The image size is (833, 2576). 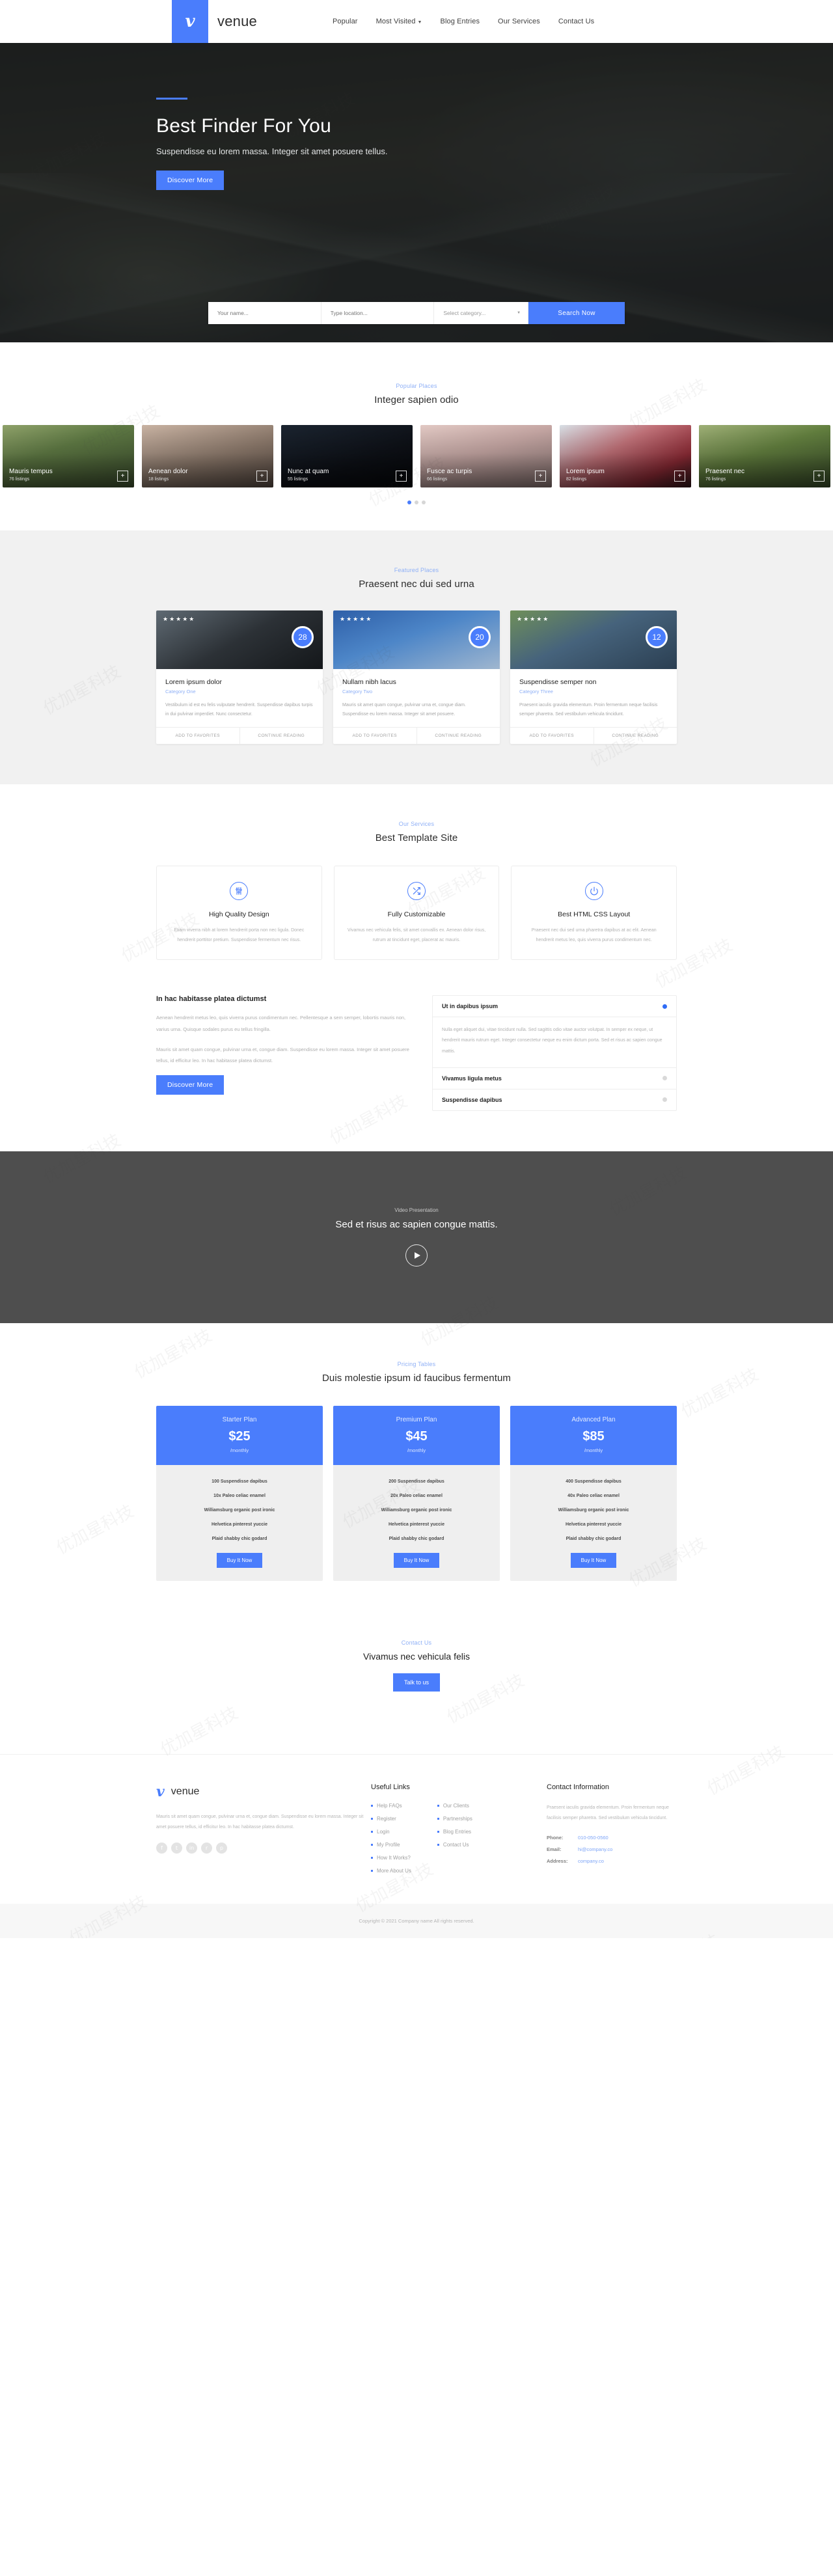 I want to click on plan-period: /monthly, so click(x=239, y=1450).